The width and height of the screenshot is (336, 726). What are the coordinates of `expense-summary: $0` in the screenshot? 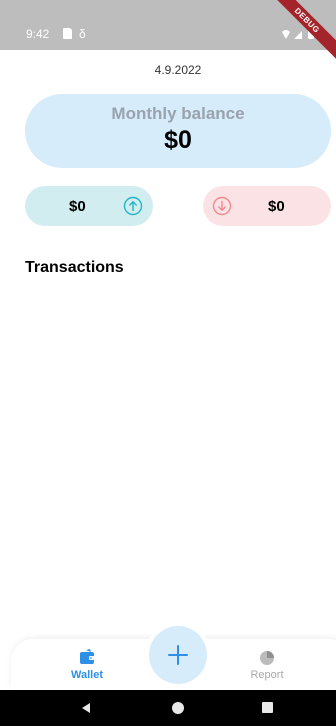 It's located at (267, 206).